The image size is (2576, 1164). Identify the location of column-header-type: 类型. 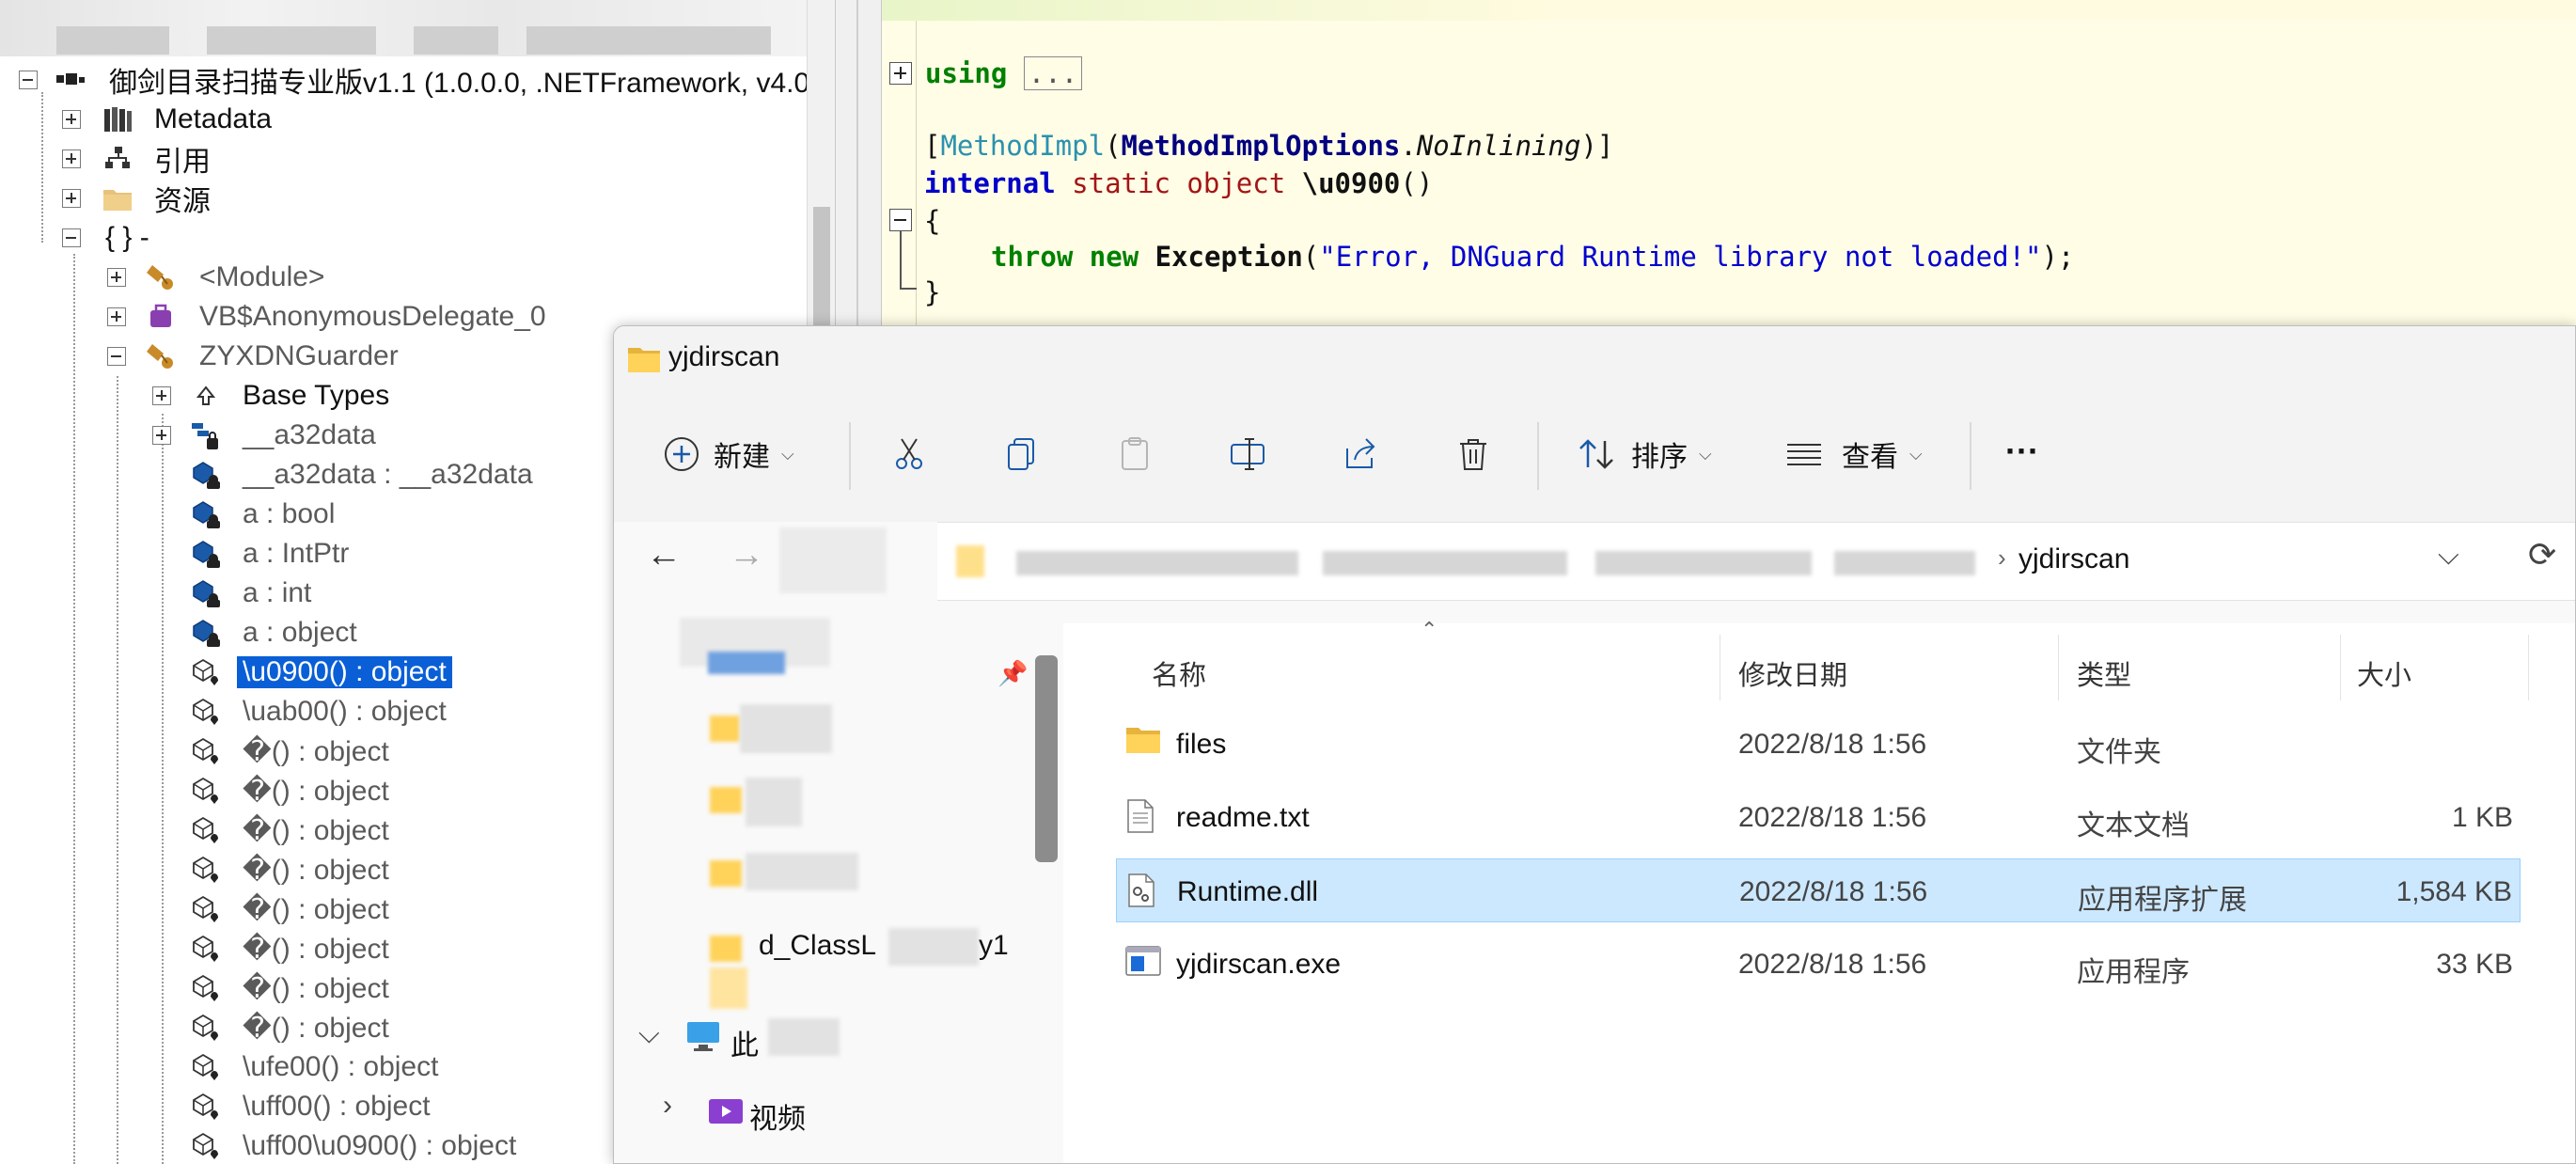
(2104, 673).